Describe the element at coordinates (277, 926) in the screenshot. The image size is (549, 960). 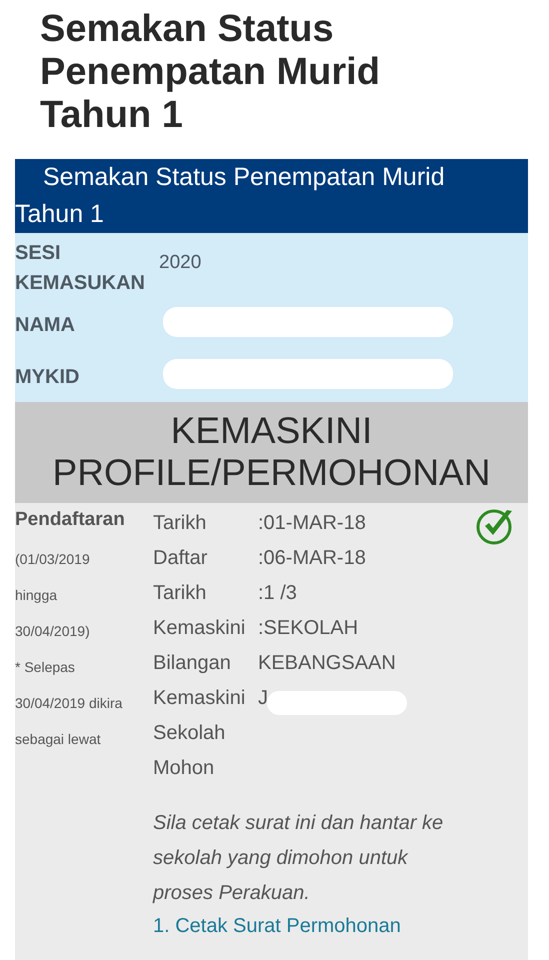
I see `print-link: 1. Cetak Surat Permohonan` at that location.